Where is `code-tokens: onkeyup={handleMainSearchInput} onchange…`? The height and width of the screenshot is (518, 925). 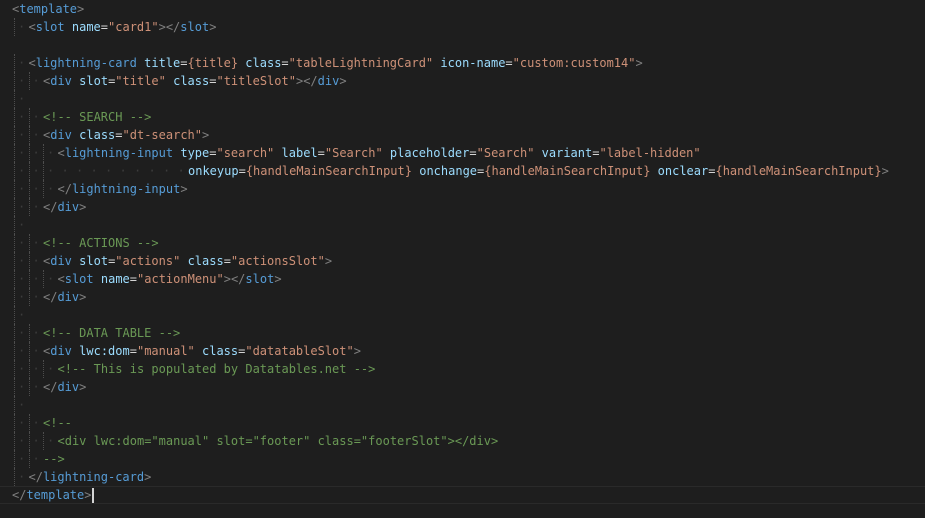 code-tokens: onkeyup={handleMainSearchInput} onchange… is located at coordinates (538, 171).